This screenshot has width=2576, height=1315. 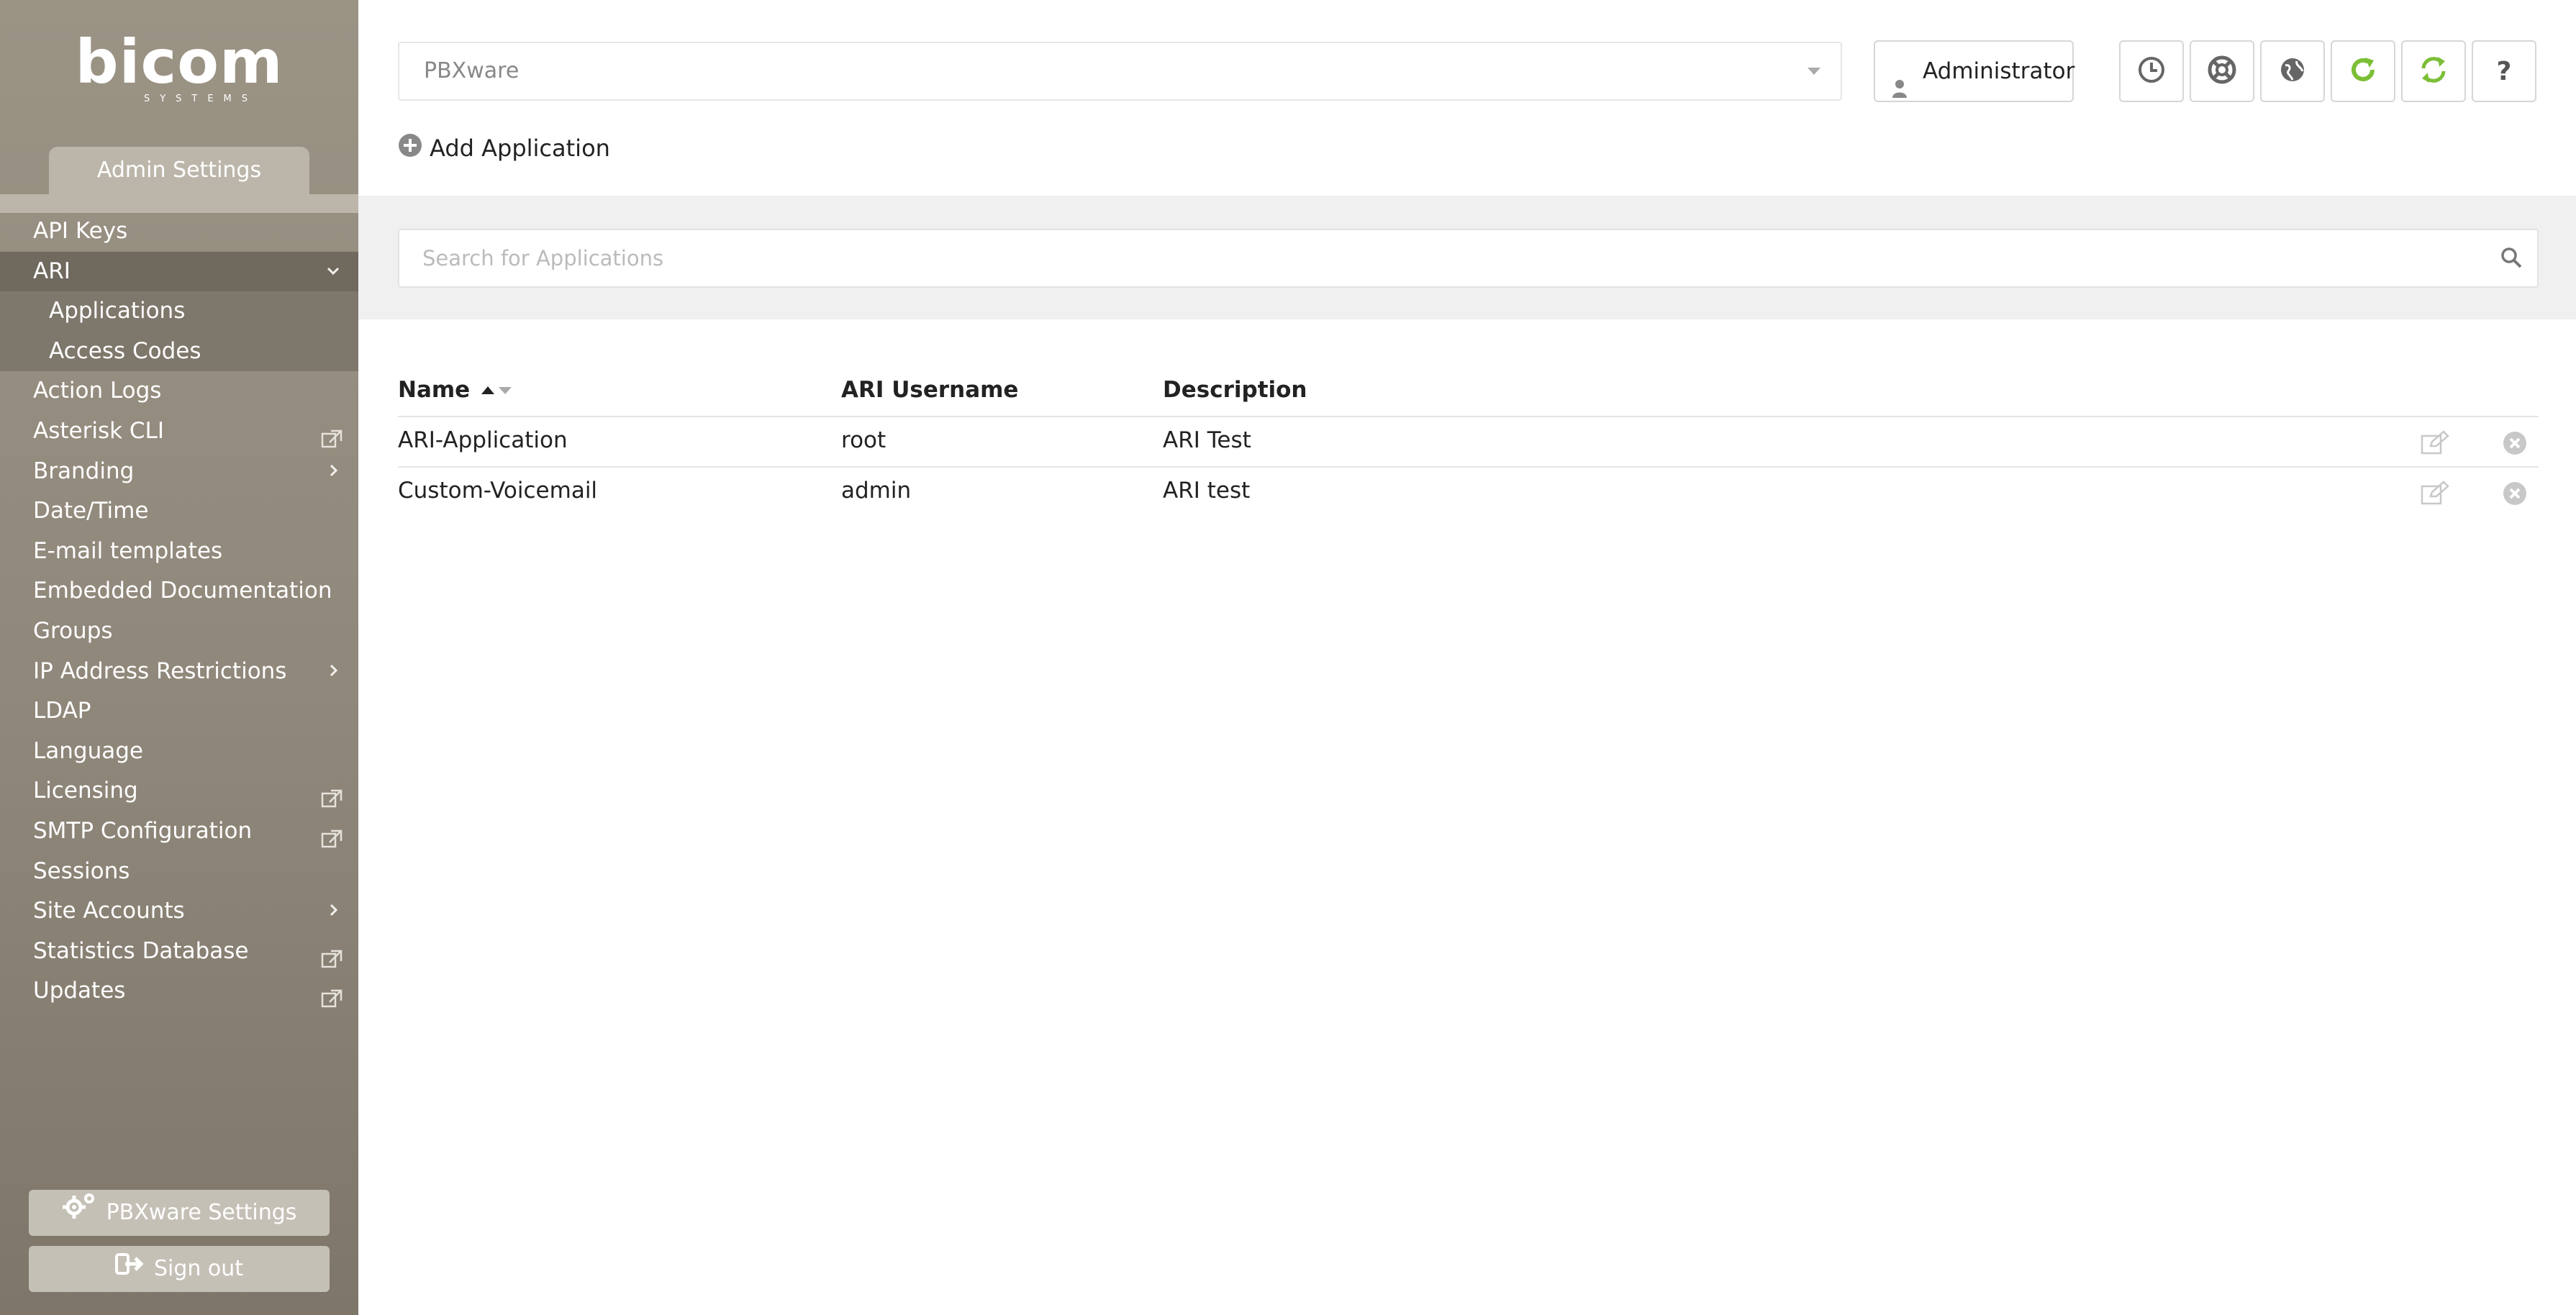 What do you see at coordinates (179, 991) in the screenshot?
I see `sidebar-item-updates: Updates` at bounding box center [179, 991].